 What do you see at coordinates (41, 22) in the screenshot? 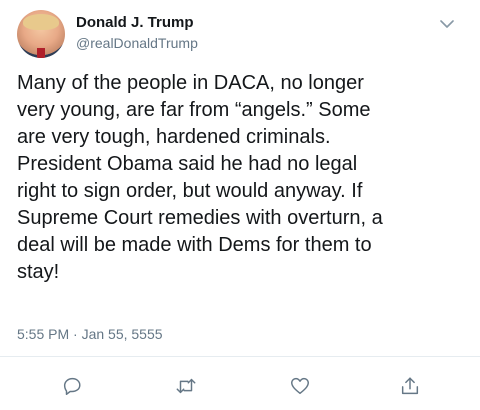
I see `avatar-hair` at bounding box center [41, 22].